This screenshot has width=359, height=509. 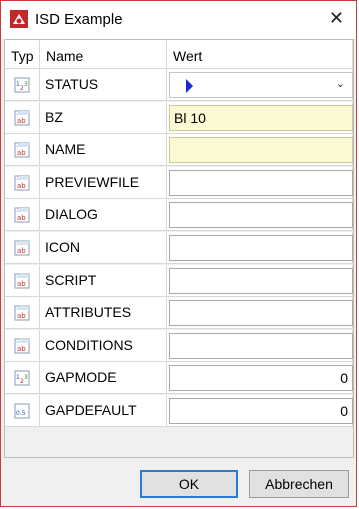 What do you see at coordinates (336, 19) in the screenshot?
I see `close-icon: ✕` at bounding box center [336, 19].